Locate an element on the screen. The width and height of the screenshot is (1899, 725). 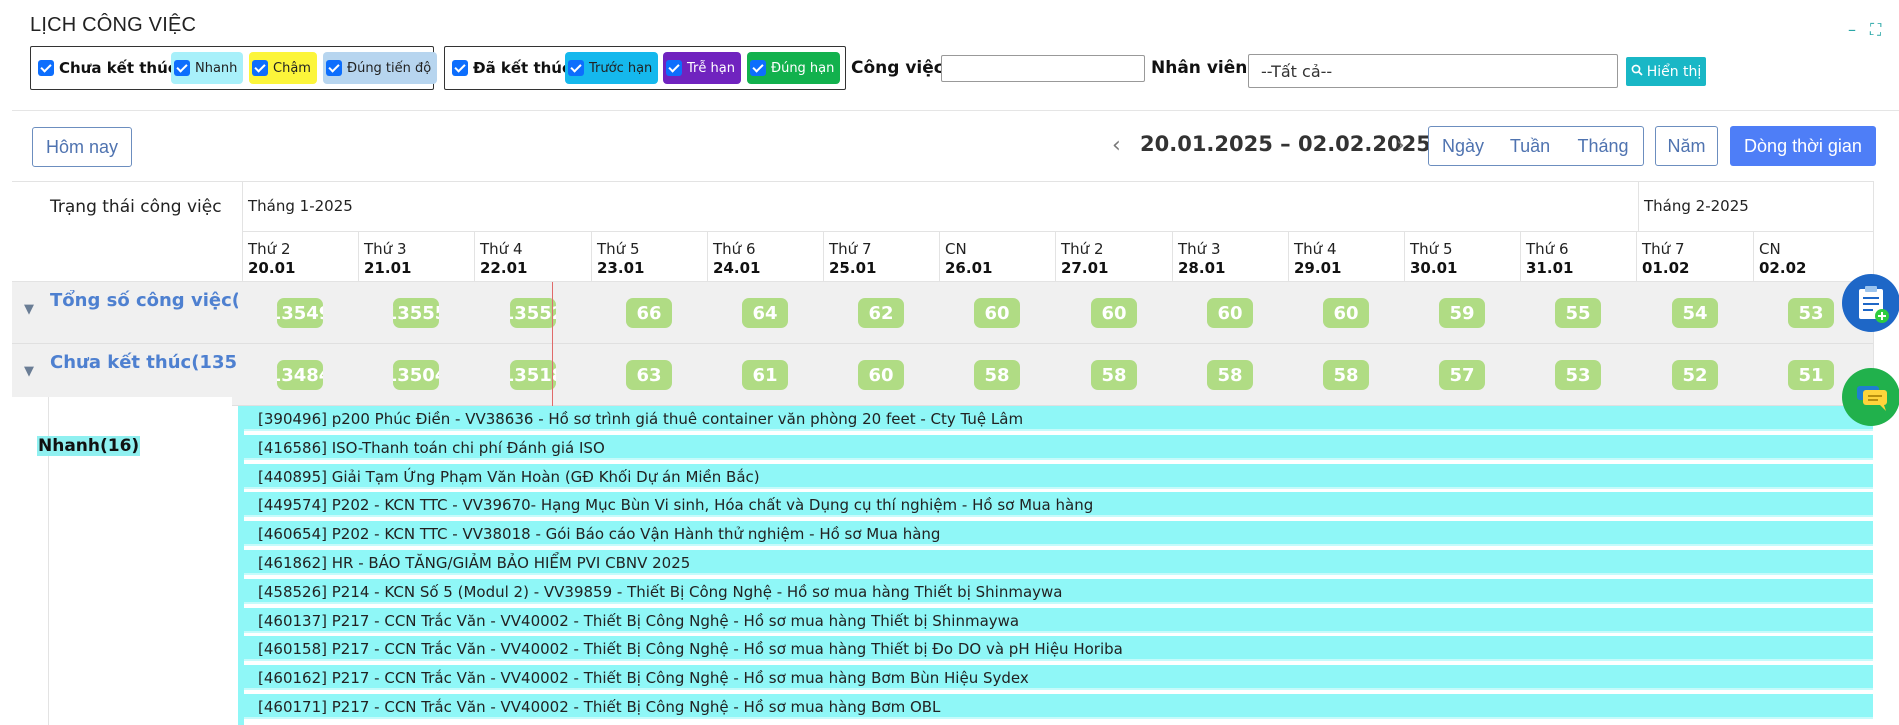
filter-fast: Nhanh is located at coordinates (207, 68).